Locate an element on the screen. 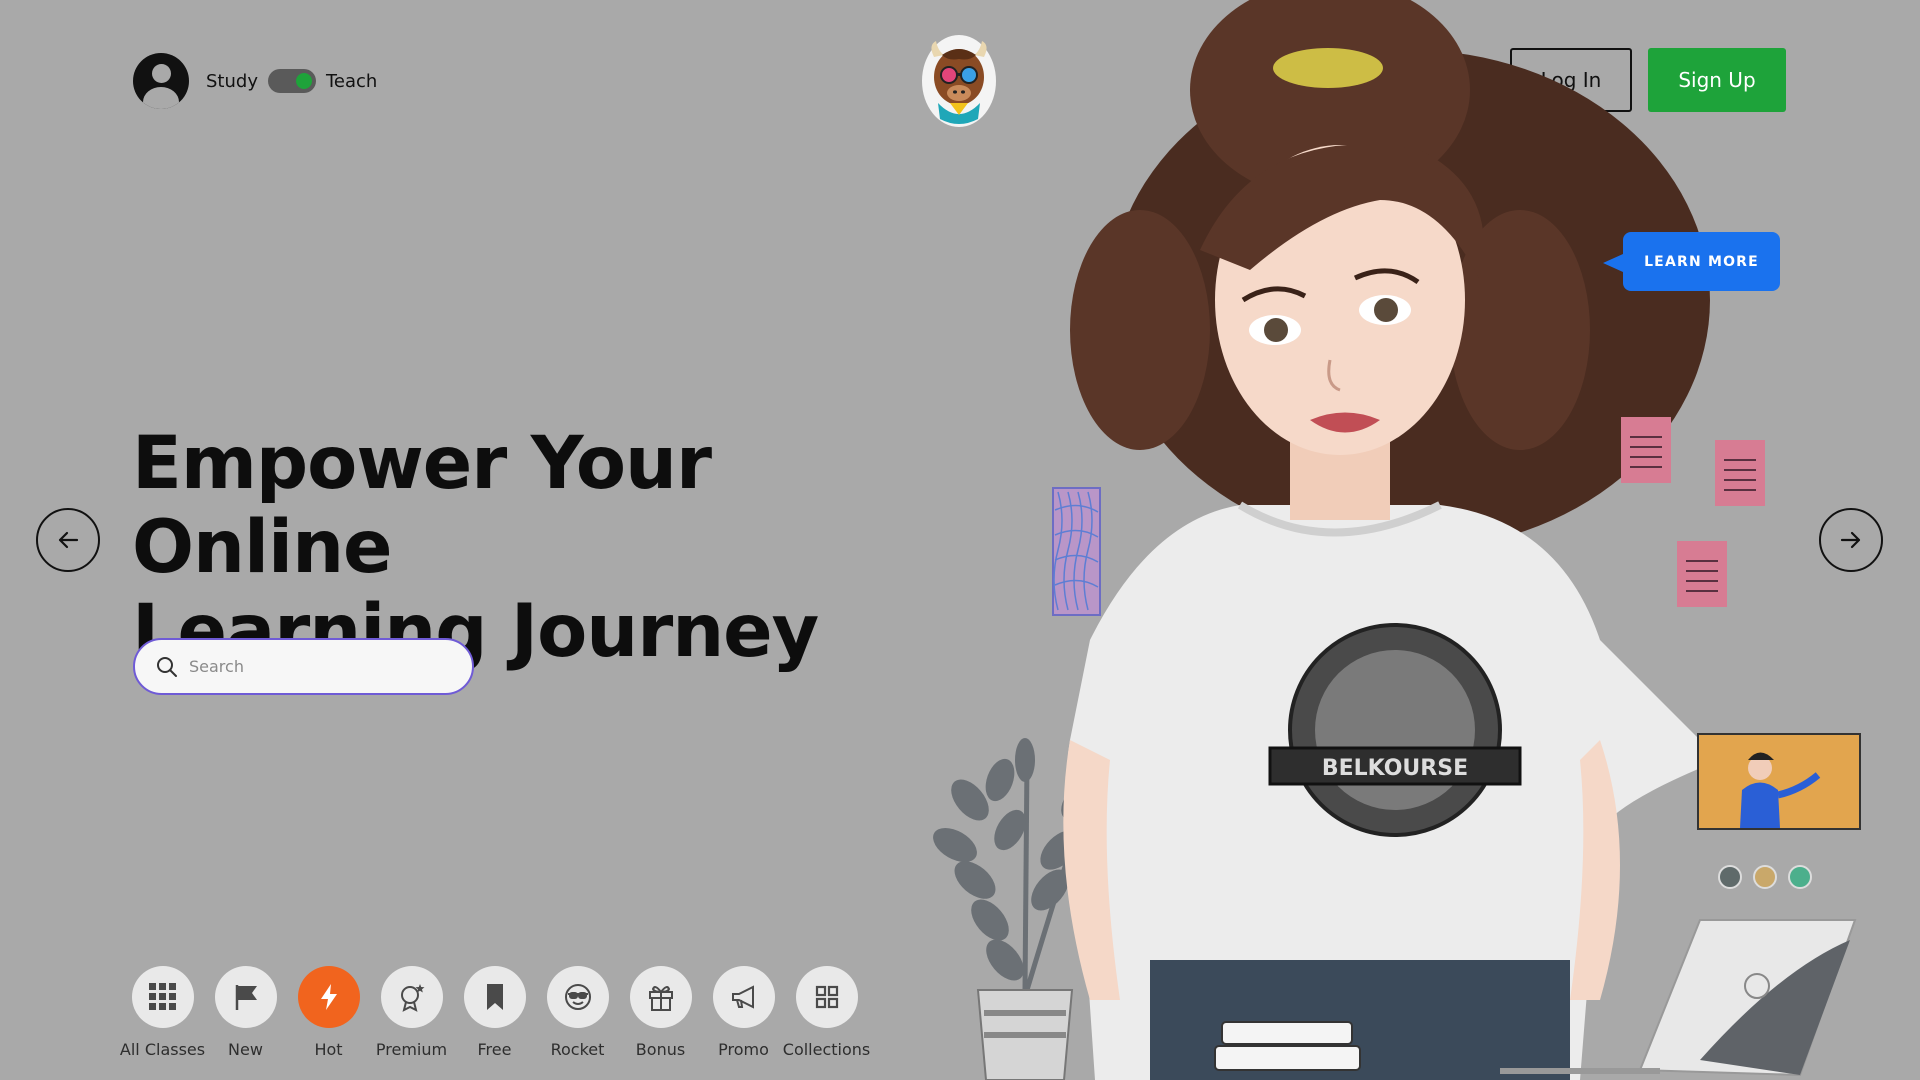 Image resolution: width=1920 pixels, height=1080 pixels. category-collections: Collections is located at coordinates (826, 1012).